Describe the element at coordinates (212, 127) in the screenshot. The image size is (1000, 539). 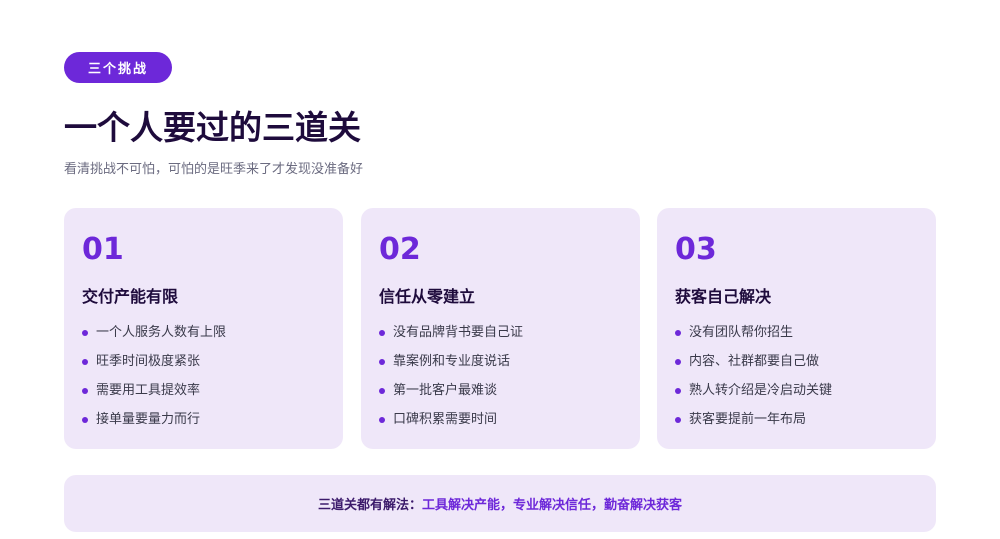
I see `page-title: 一个人要过的三道关` at that location.